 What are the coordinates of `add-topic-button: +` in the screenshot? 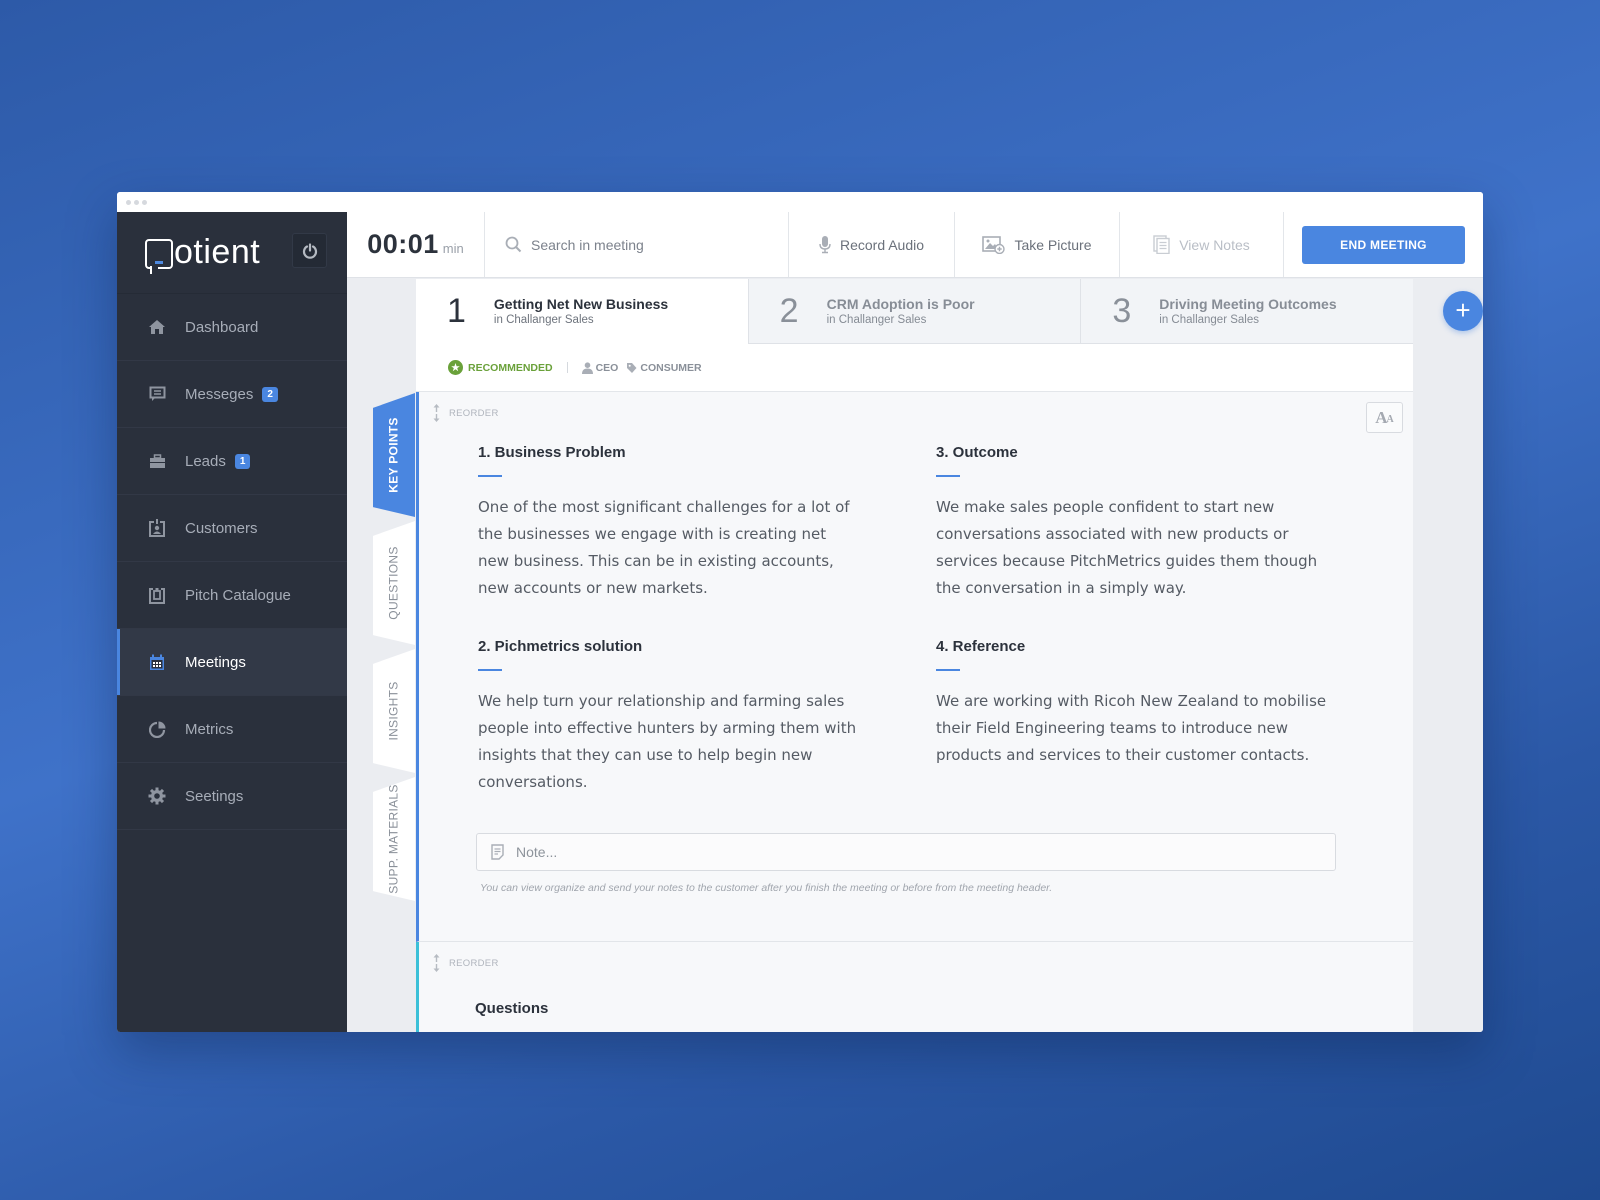 It's located at (1463, 311).